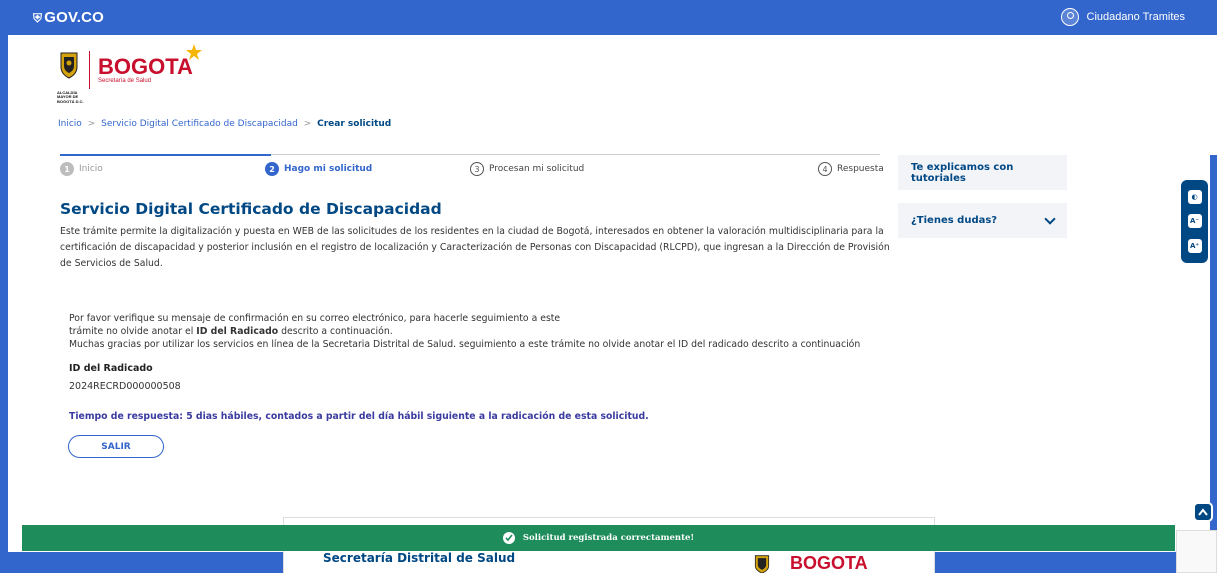  Describe the element at coordinates (70, 124) in the screenshot. I see `breadcrumb-item-inicio: Inicio` at that location.